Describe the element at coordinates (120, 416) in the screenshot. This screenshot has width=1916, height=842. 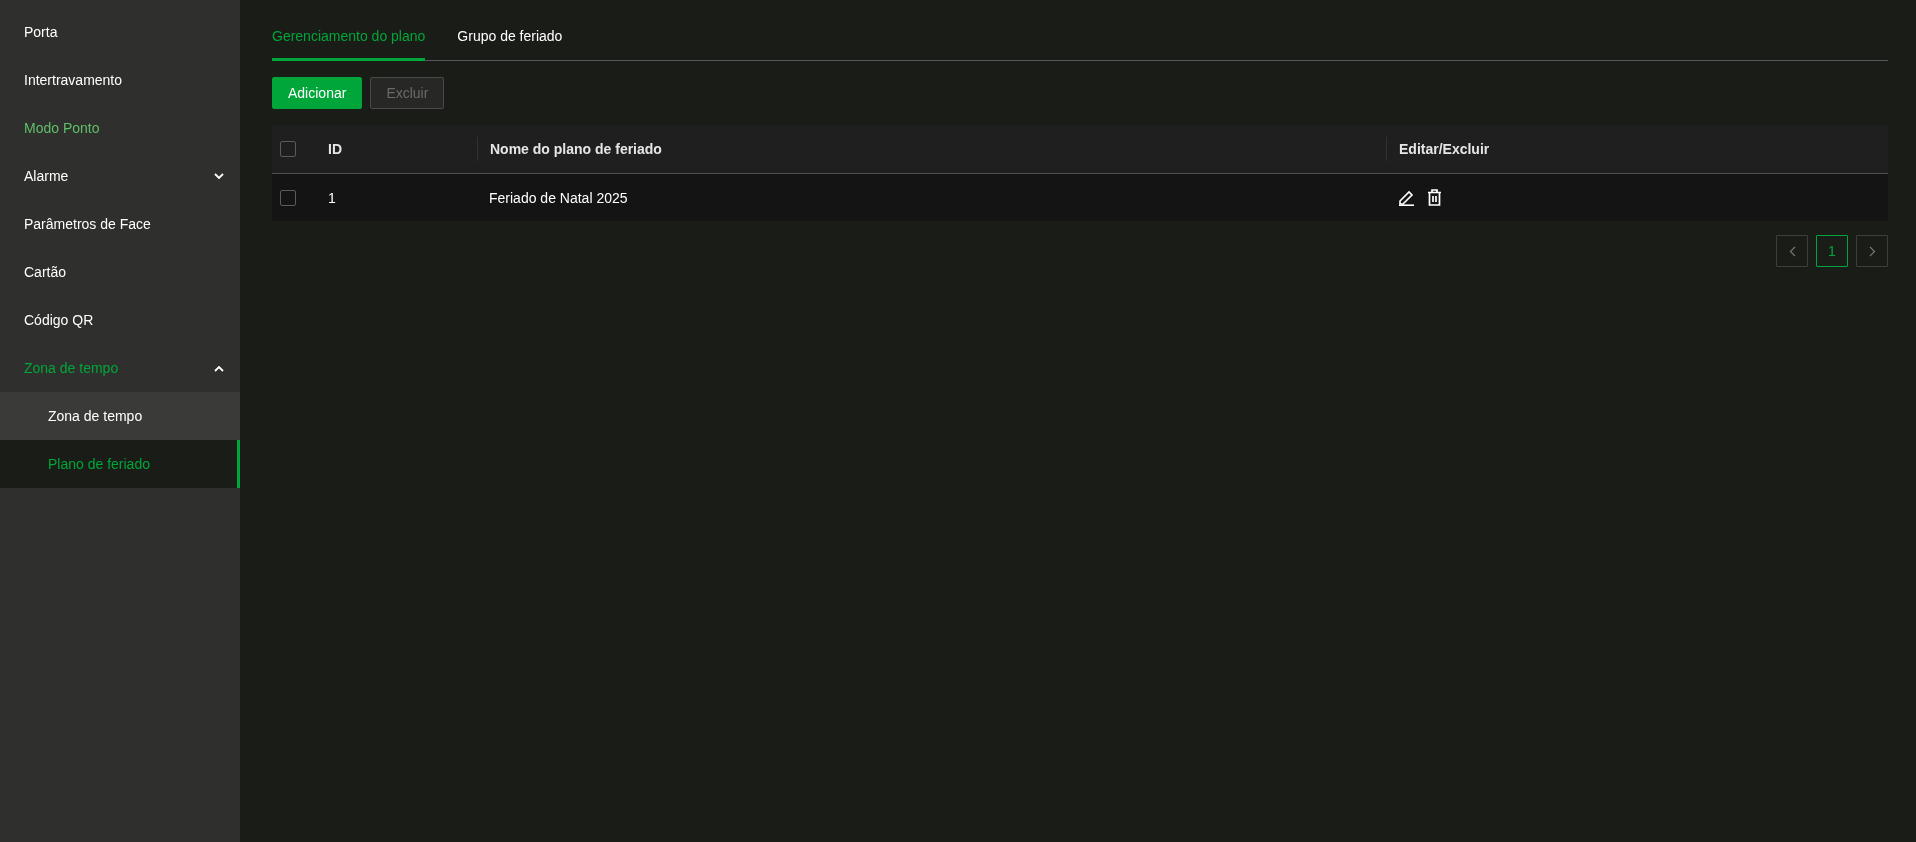
I see `sidebar-subitem: Zona de tempo` at that location.